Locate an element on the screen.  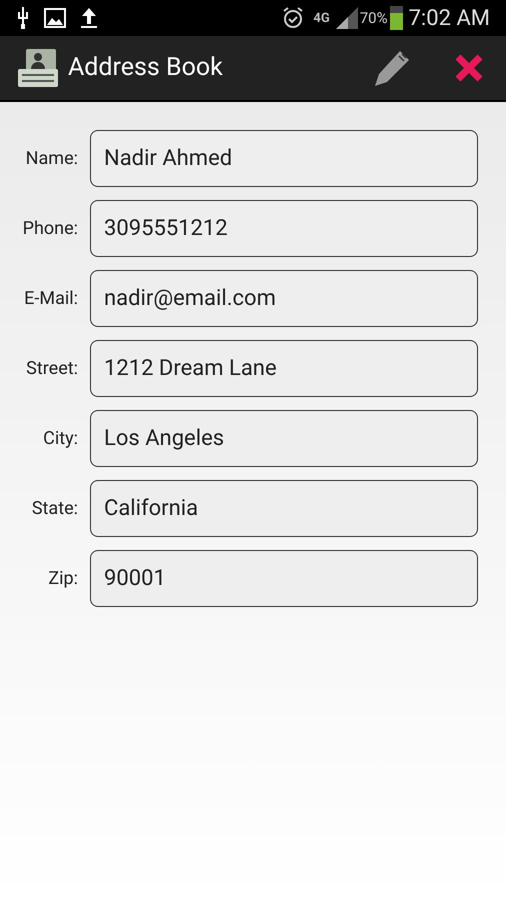
battery-percent: 70% is located at coordinates (374, 18).